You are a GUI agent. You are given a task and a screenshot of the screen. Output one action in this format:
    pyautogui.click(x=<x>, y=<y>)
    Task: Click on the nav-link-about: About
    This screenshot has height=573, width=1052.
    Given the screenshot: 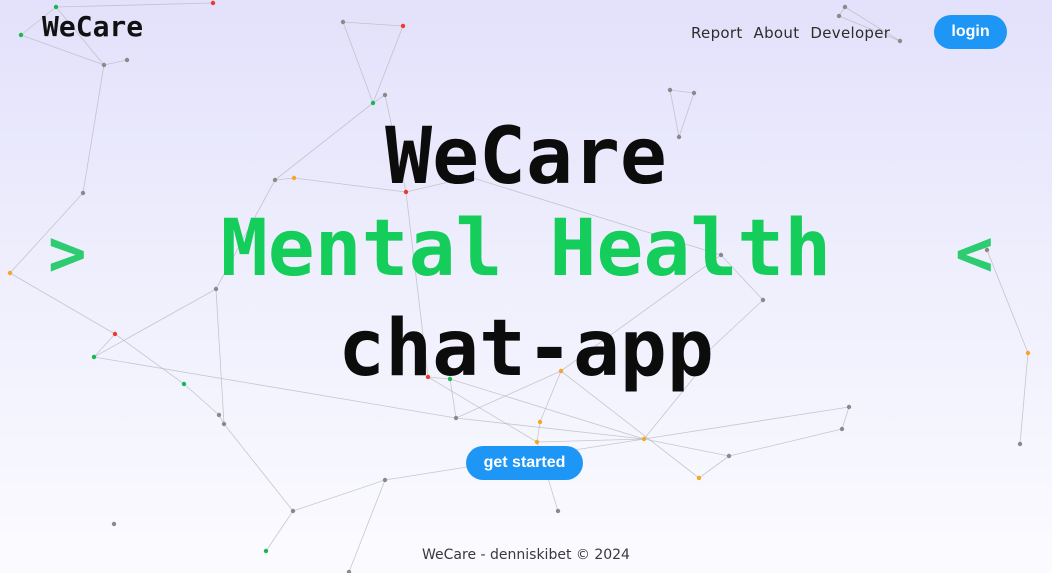 What is the action you would take?
    pyautogui.click(x=777, y=33)
    